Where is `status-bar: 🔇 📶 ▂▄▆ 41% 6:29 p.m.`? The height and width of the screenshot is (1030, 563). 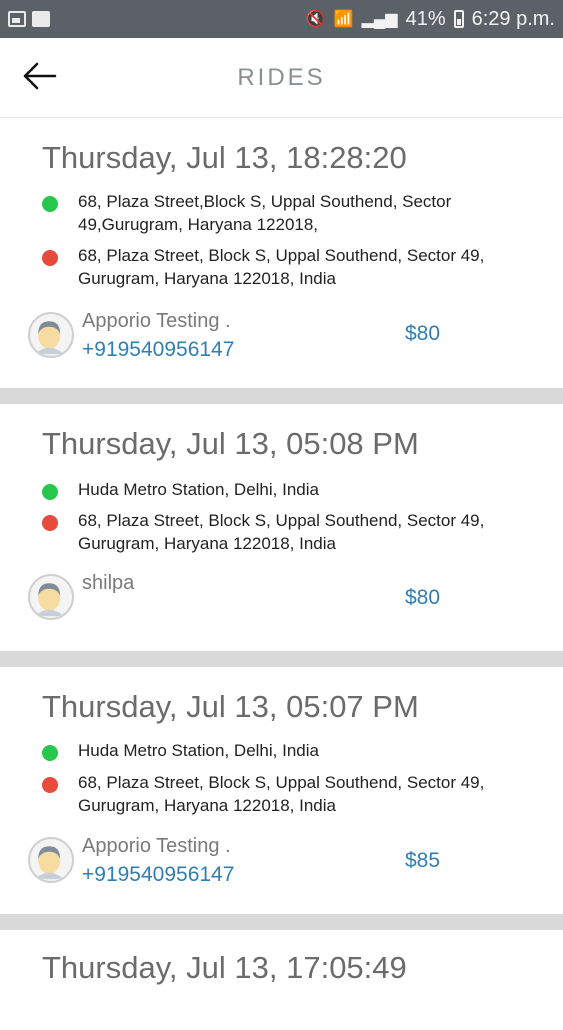
status-bar: 🔇 📶 ▂▄▆ 41% 6:29 p.m. is located at coordinates (281, 19).